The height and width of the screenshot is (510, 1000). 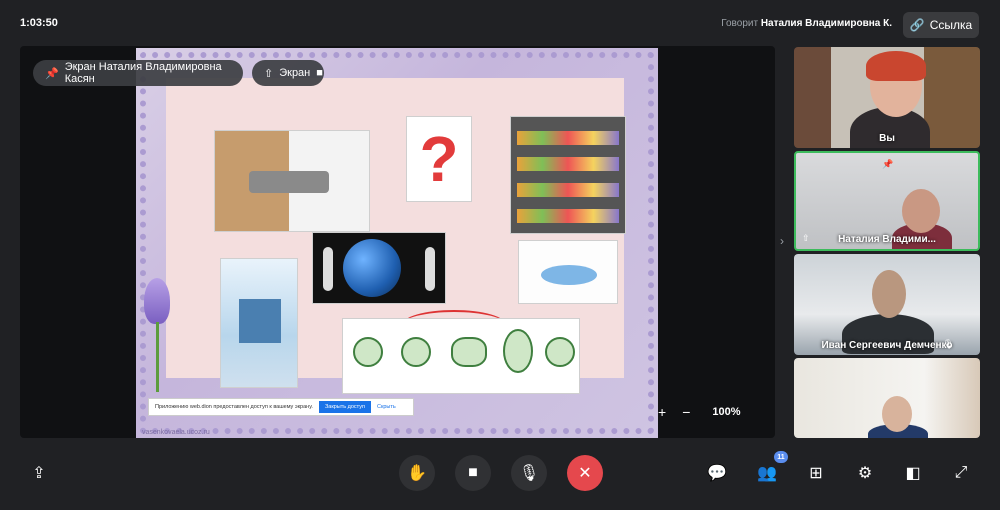 I want to click on stop-sharing-button: Закрыть доступ, so click(x=344, y=407).